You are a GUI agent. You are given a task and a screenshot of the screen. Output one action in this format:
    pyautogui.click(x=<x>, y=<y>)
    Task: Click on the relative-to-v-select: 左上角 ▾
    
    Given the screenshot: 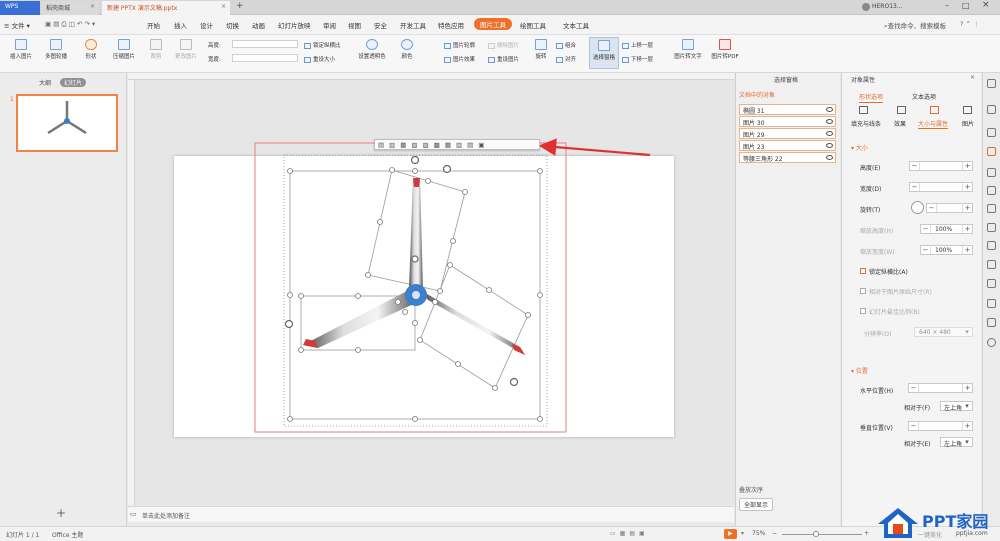 What is the action you would take?
    pyautogui.click(x=956, y=442)
    